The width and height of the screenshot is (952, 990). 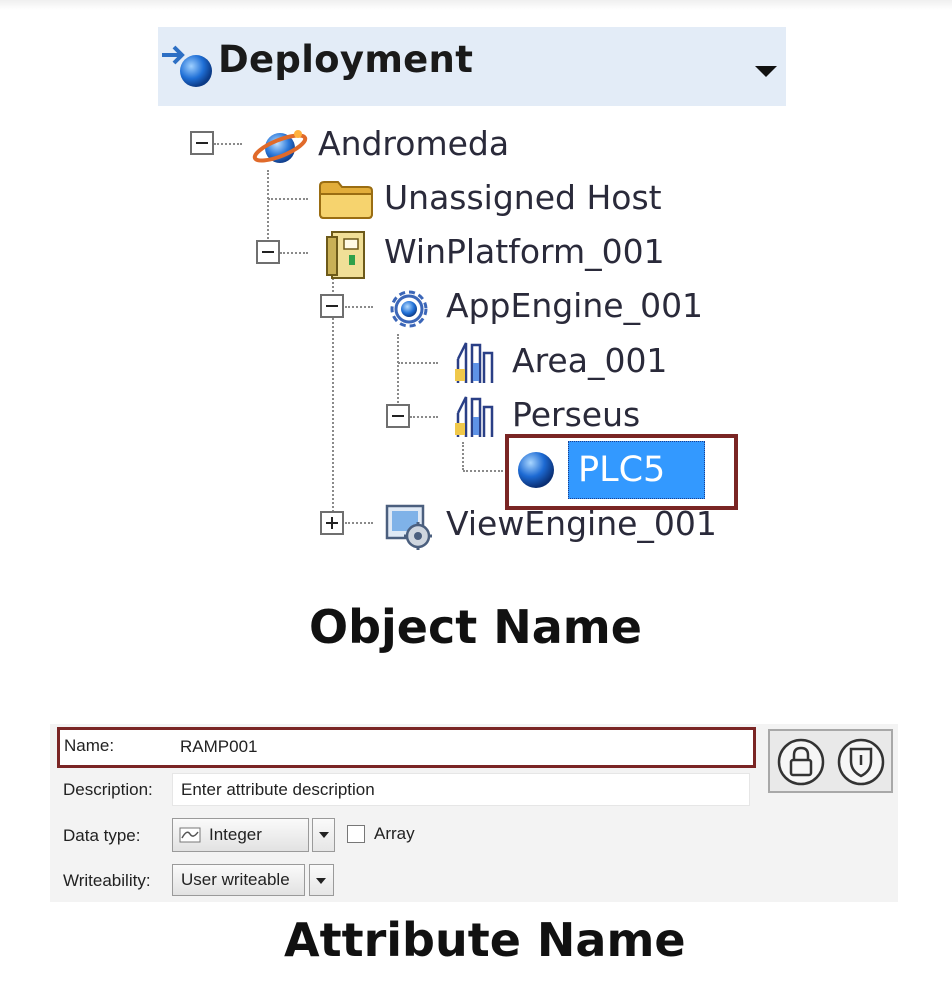 I want to click on writeability-label: Writeability:, so click(x=107, y=880).